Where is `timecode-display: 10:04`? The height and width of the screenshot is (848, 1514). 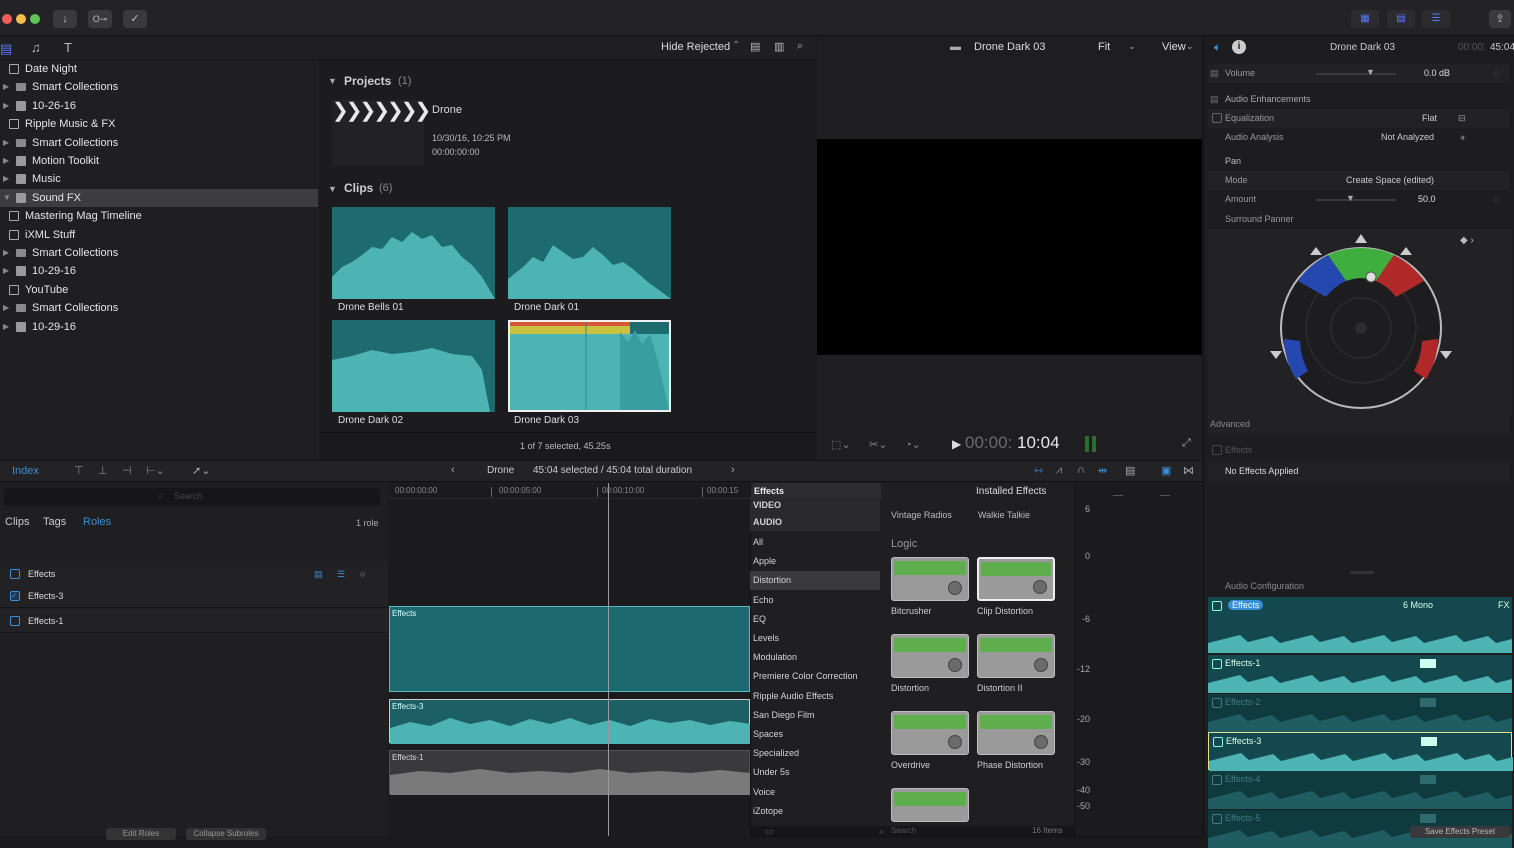
timecode-display: 10:04 is located at coordinates (1038, 443).